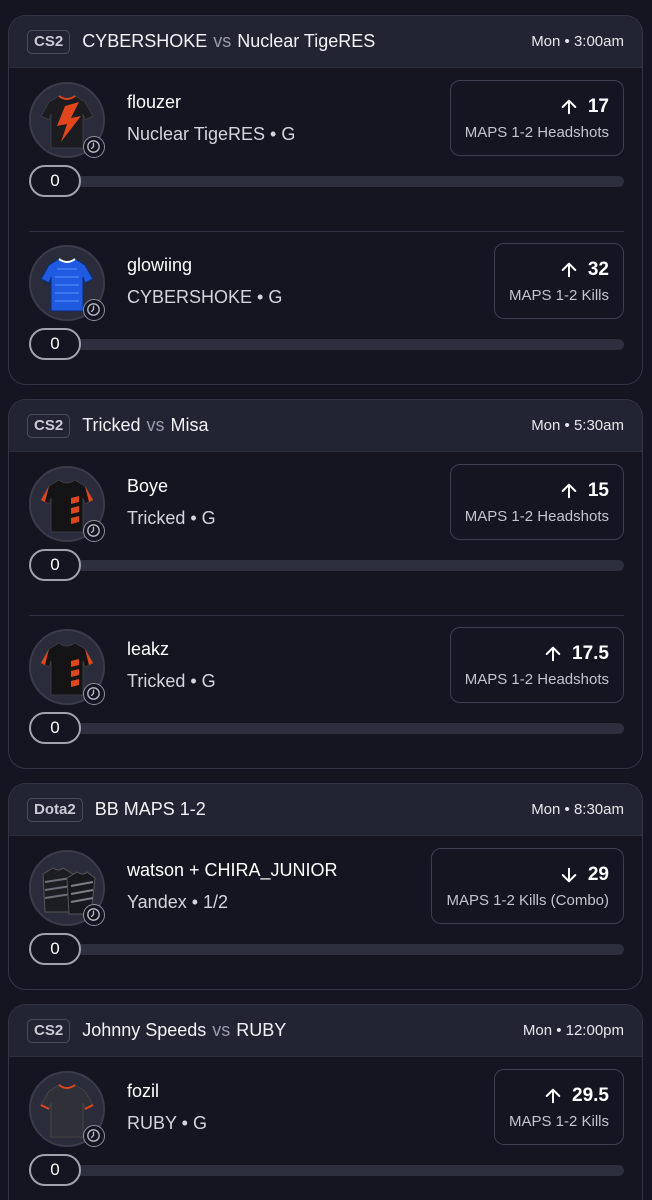 The width and height of the screenshot is (652, 1200). Describe the element at coordinates (261, 1030) in the screenshot. I see `team-2: RUBY` at that location.